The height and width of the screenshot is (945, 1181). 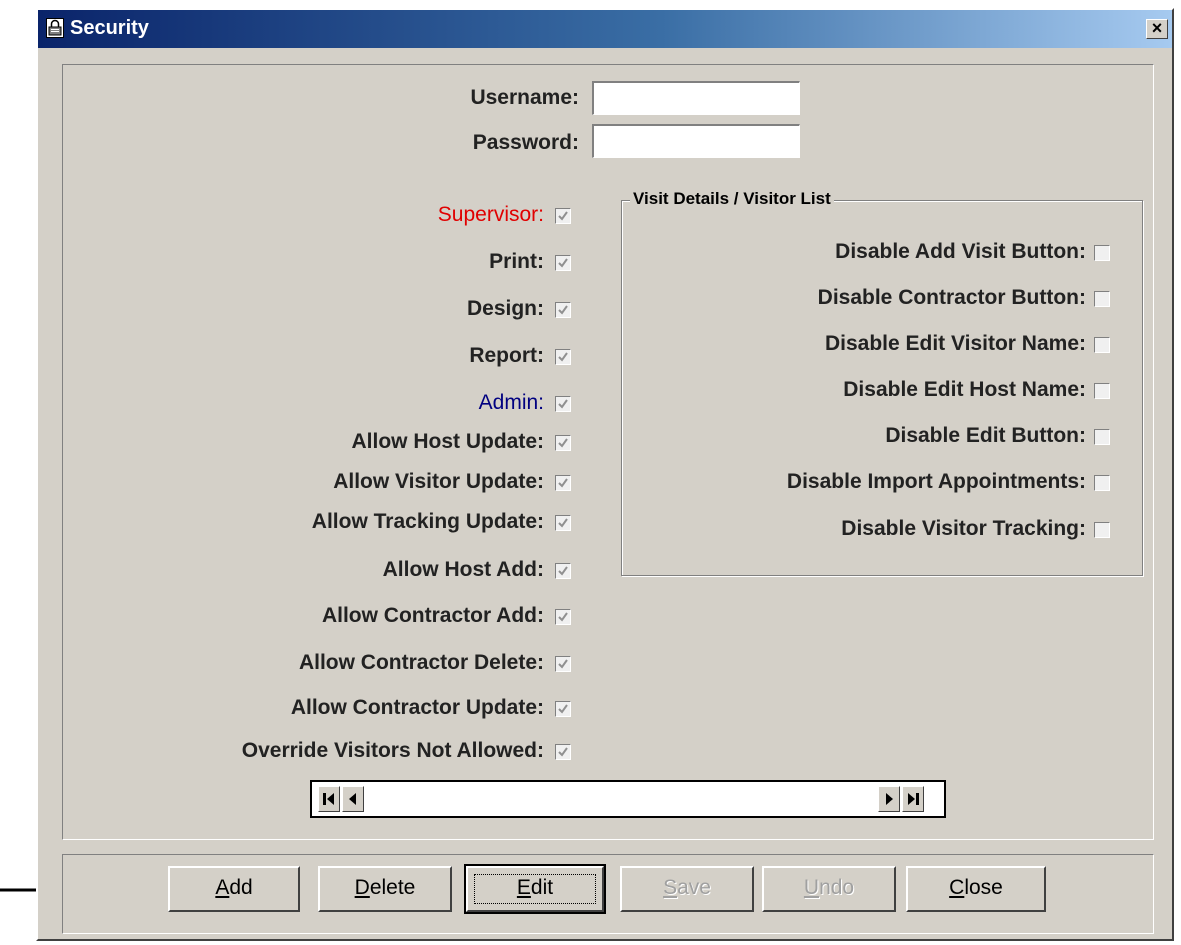 What do you see at coordinates (109, 28) in the screenshot?
I see `window-title: Security` at bounding box center [109, 28].